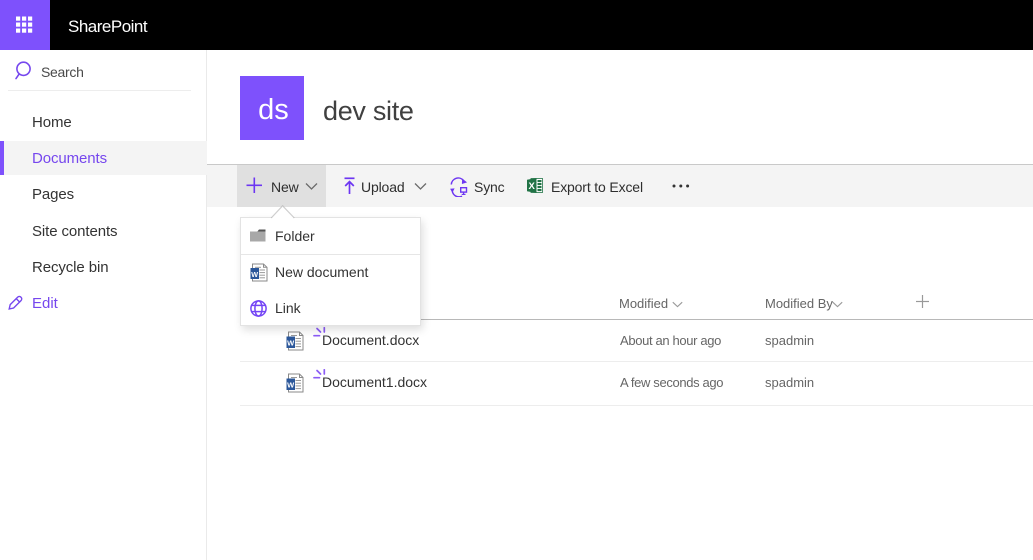 This screenshot has width=1033, height=560. Describe the element at coordinates (532, 186) in the screenshot. I see `svg-text: X` at that location.